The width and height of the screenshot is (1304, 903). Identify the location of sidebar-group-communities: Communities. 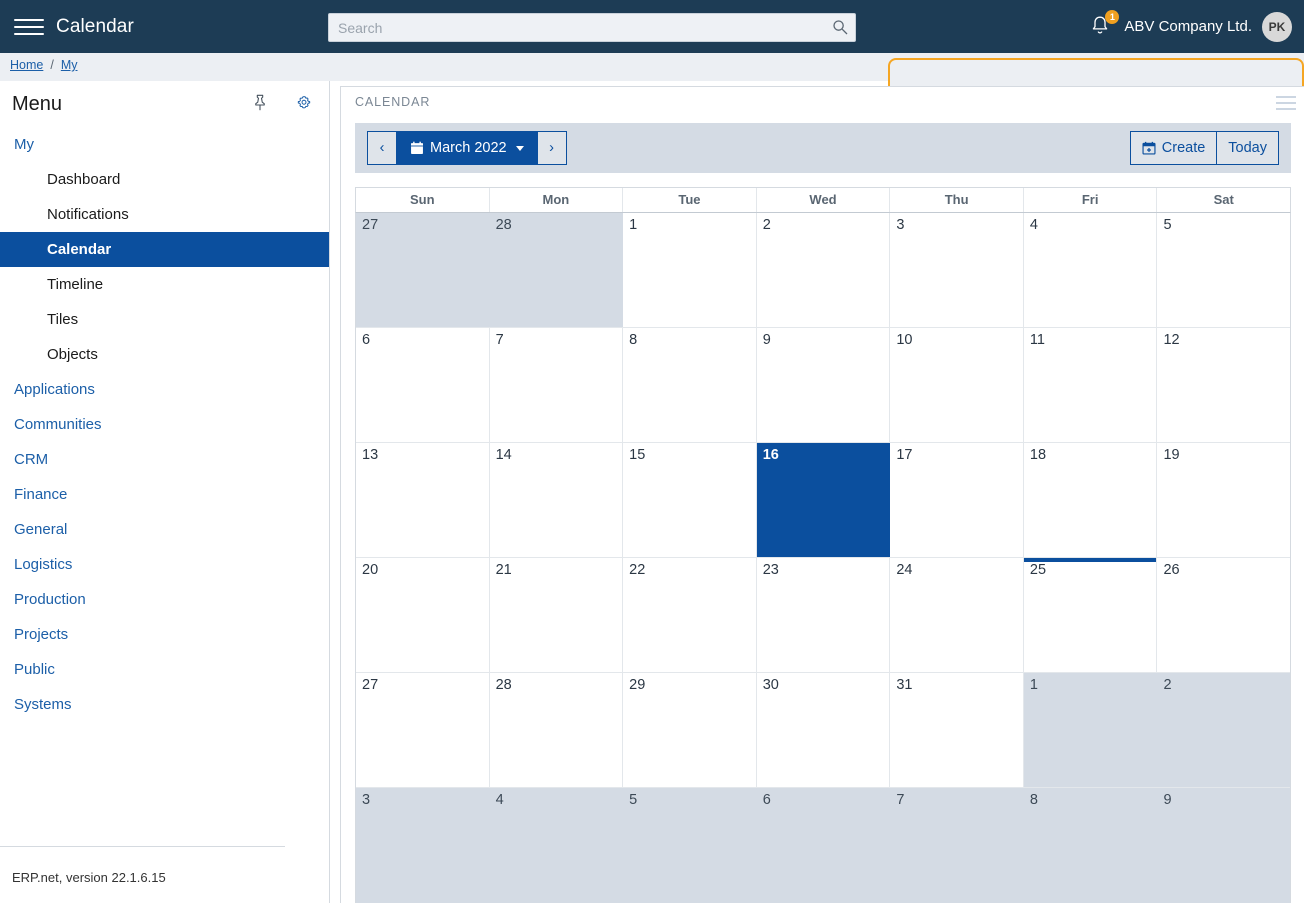
(164, 424).